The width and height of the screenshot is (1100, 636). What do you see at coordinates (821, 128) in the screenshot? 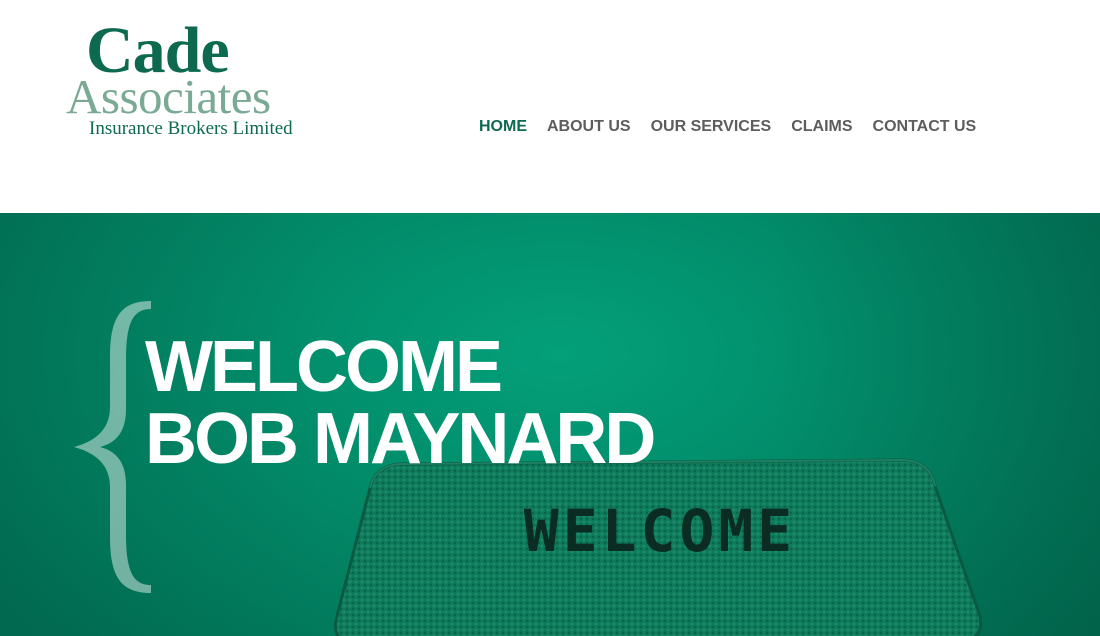
I see `nav-claims: CLAIMS` at bounding box center [821, 128].